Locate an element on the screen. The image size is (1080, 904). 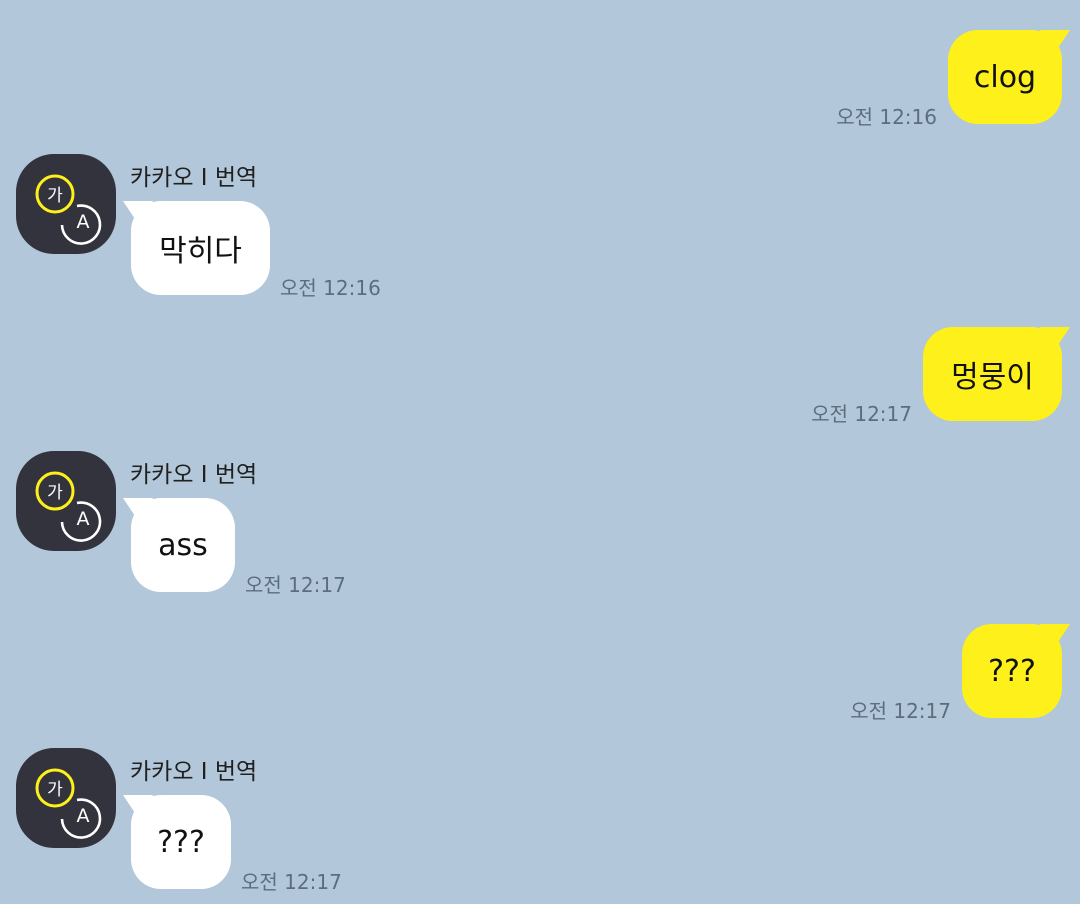
outgoing-bubble: clog is located at coordinates (1009, 77).